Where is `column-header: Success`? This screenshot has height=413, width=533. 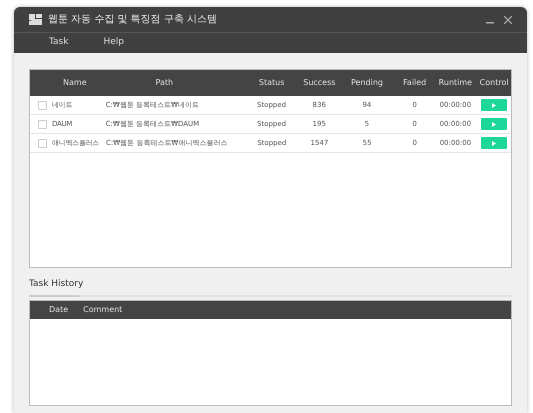 column-header: Success is located at coordinates (319, 83).